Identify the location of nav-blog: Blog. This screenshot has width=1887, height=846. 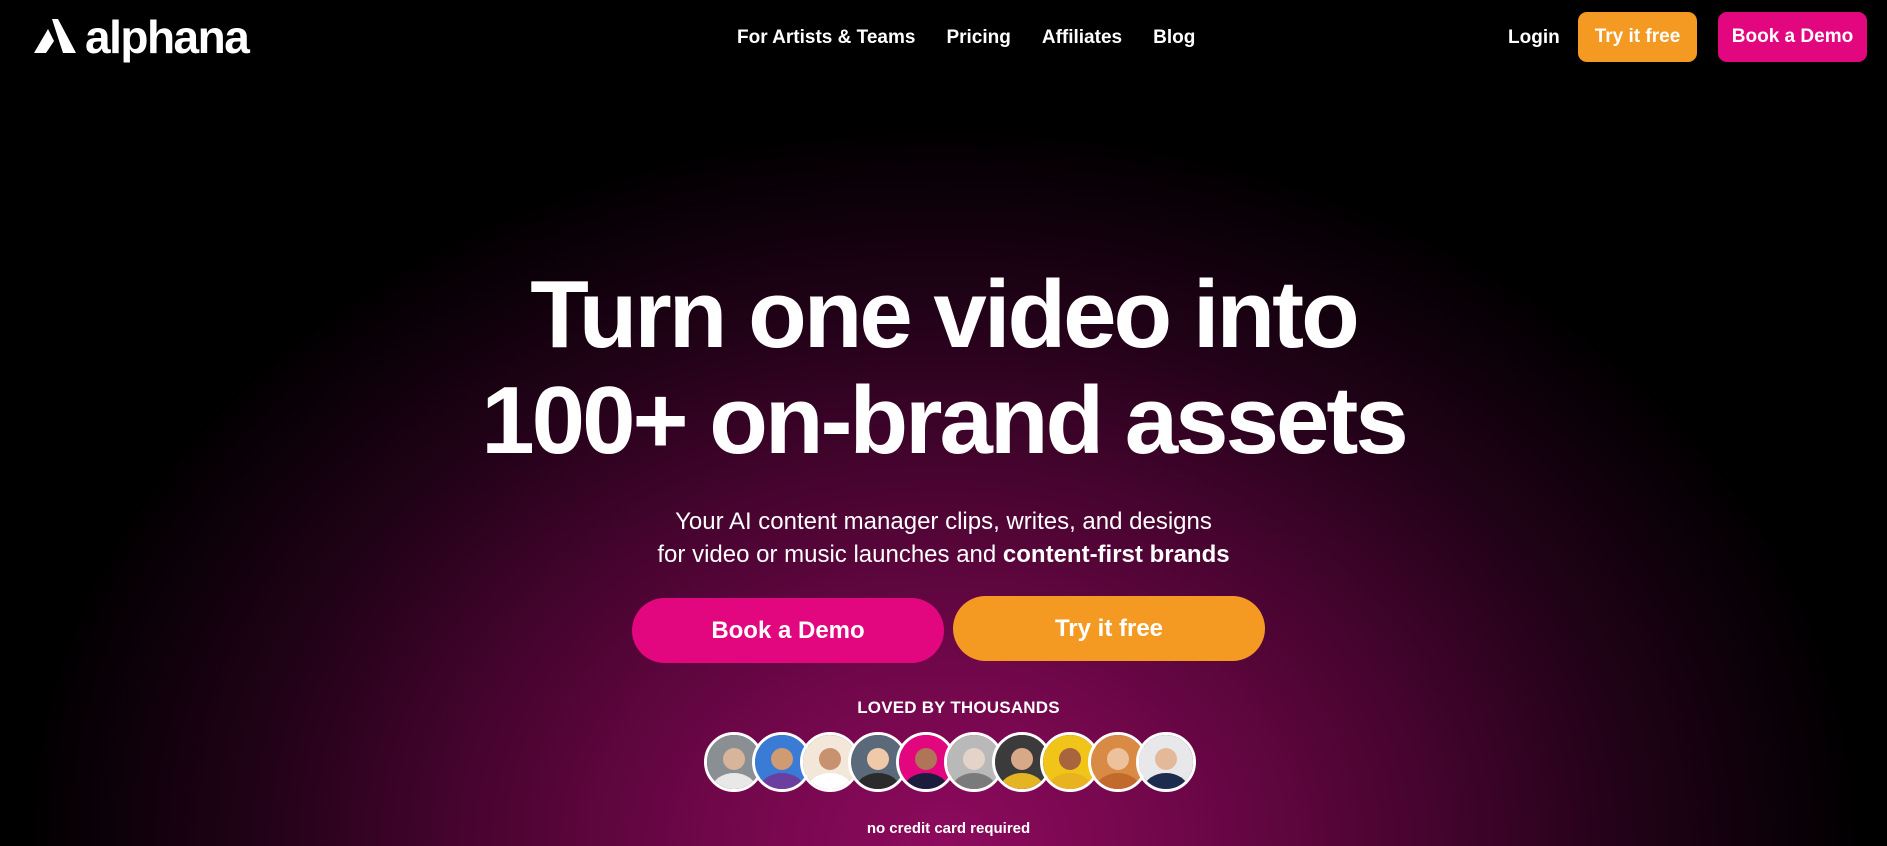
(1174, 38).